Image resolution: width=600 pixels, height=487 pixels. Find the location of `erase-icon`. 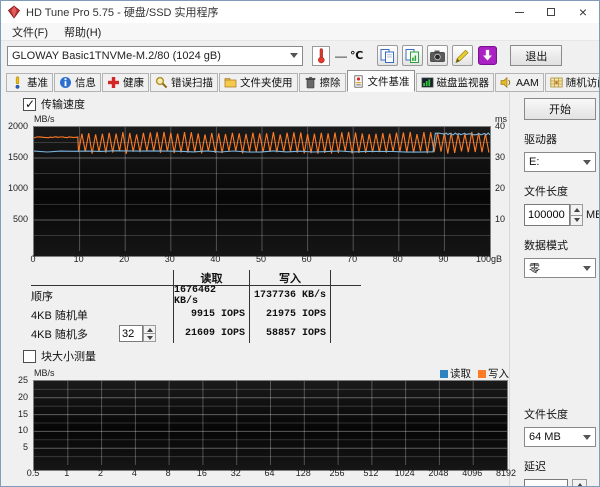

erase-icon is located at coordinates (310, 82).